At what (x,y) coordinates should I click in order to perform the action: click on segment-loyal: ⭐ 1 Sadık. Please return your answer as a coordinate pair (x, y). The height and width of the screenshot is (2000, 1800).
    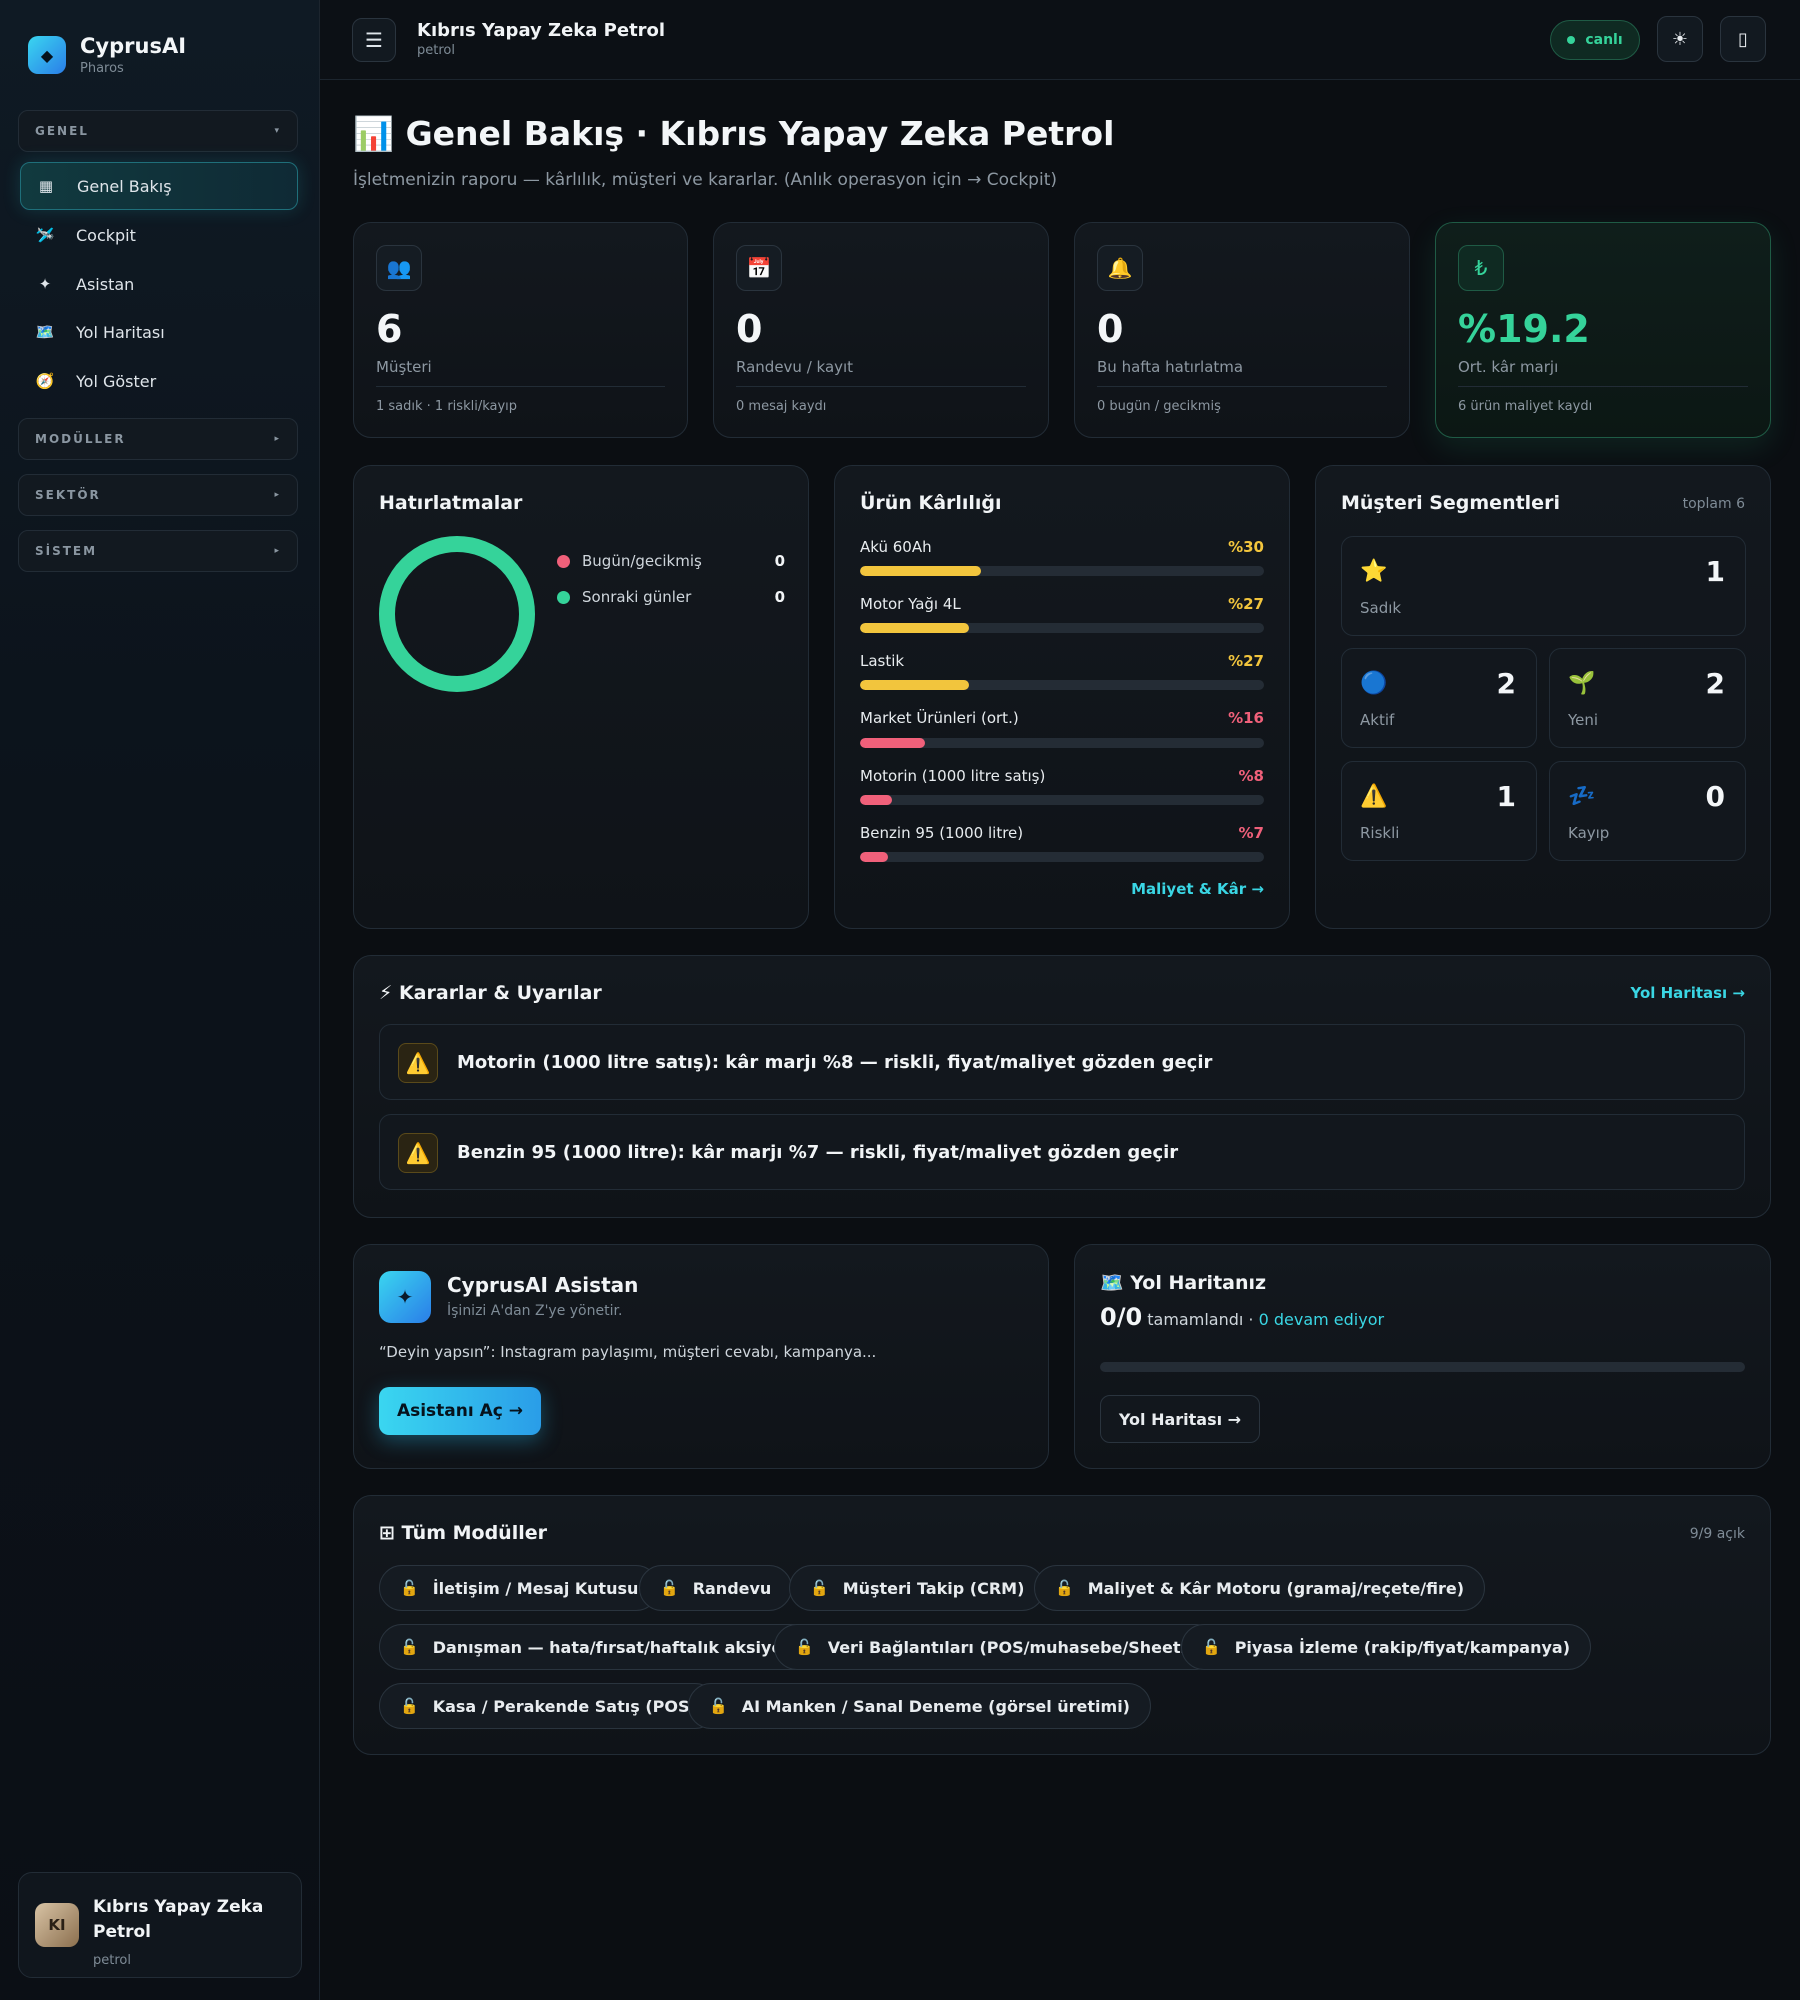
    Looking at the image, I should click on (1543, 586).